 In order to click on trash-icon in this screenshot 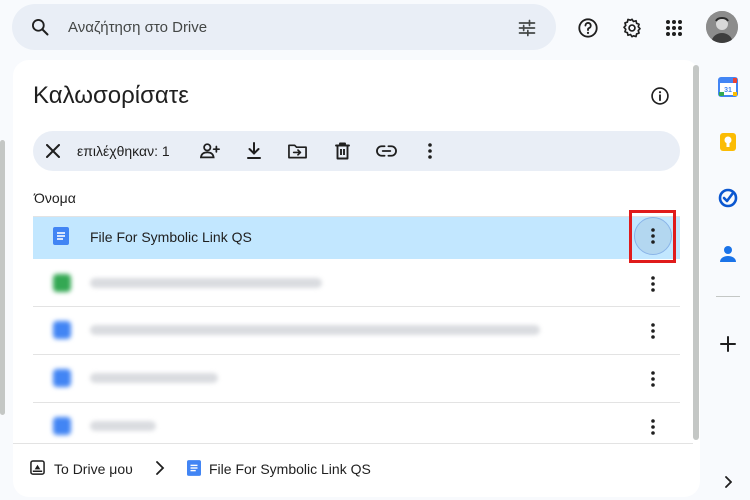, I will do `click(342, 151)`.